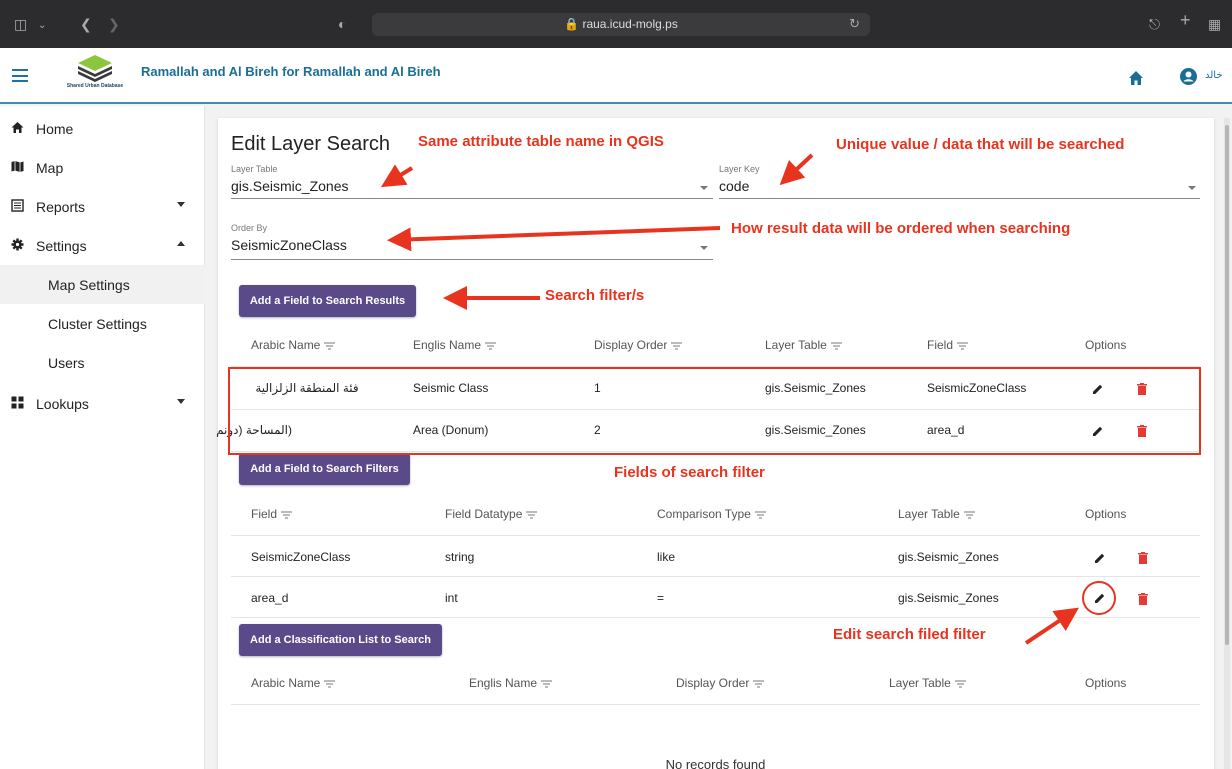 The width and height of the screenshot is (1232, 769). I want to click on sidebar-item-map-settings: Map Settings, so click(102, 284).